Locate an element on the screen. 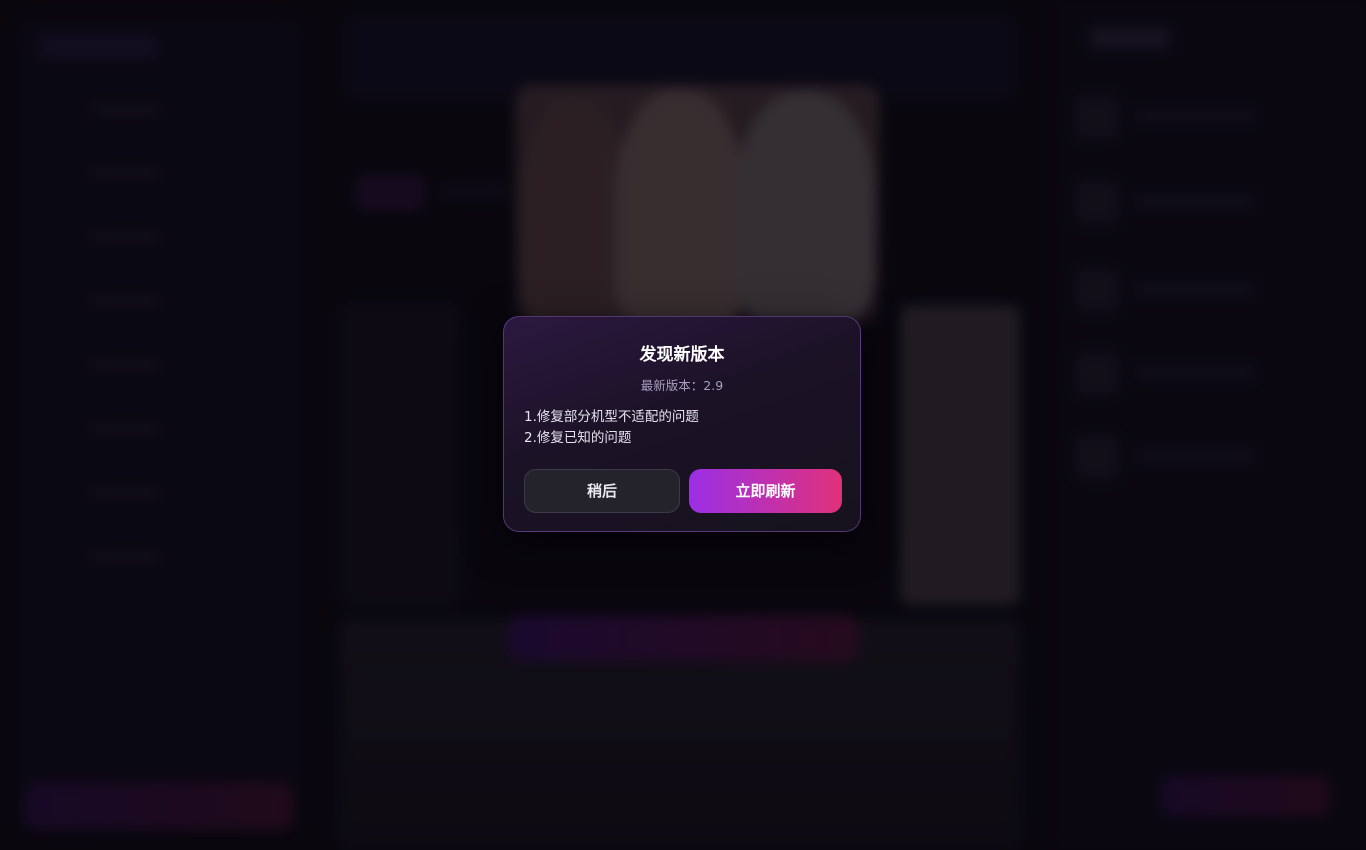 Image resolution: width=1366 pixels, height=850 pixels. dialog-version: 最新版本：2.9 is located at coordinates (682, 385).